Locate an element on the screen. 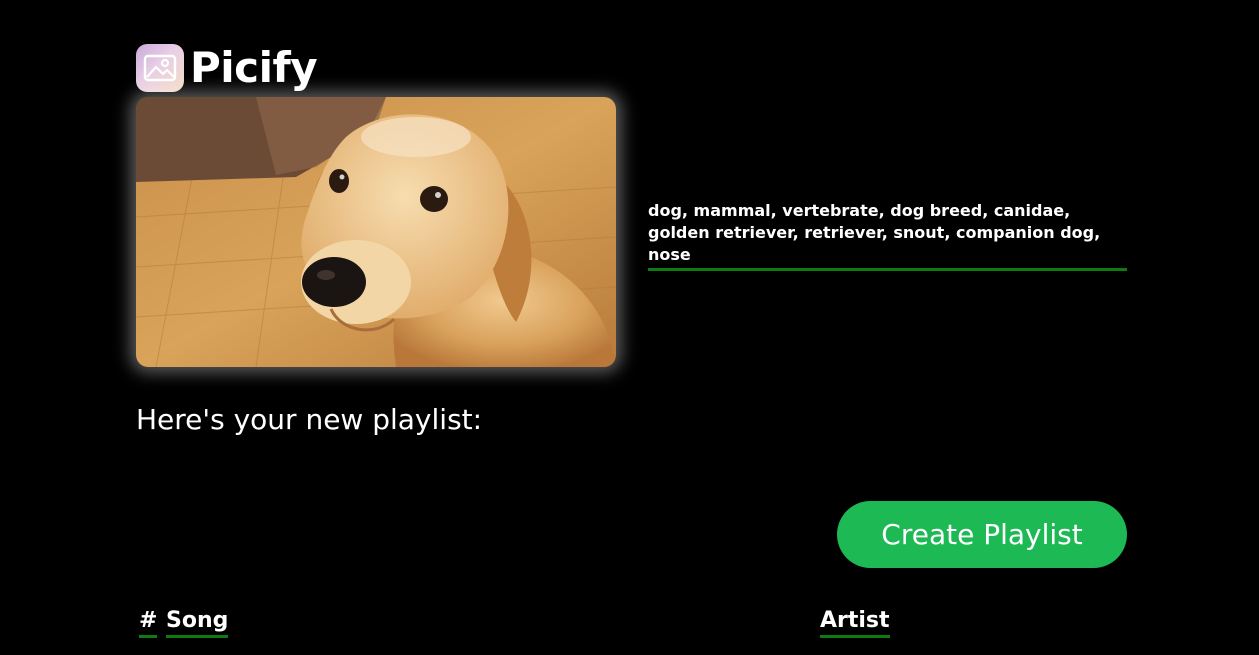 Image resolution: width=1259 pixels, height=655 pixels. playlist-heading: Here's your new playlist: is located at coordinates (309, 419).